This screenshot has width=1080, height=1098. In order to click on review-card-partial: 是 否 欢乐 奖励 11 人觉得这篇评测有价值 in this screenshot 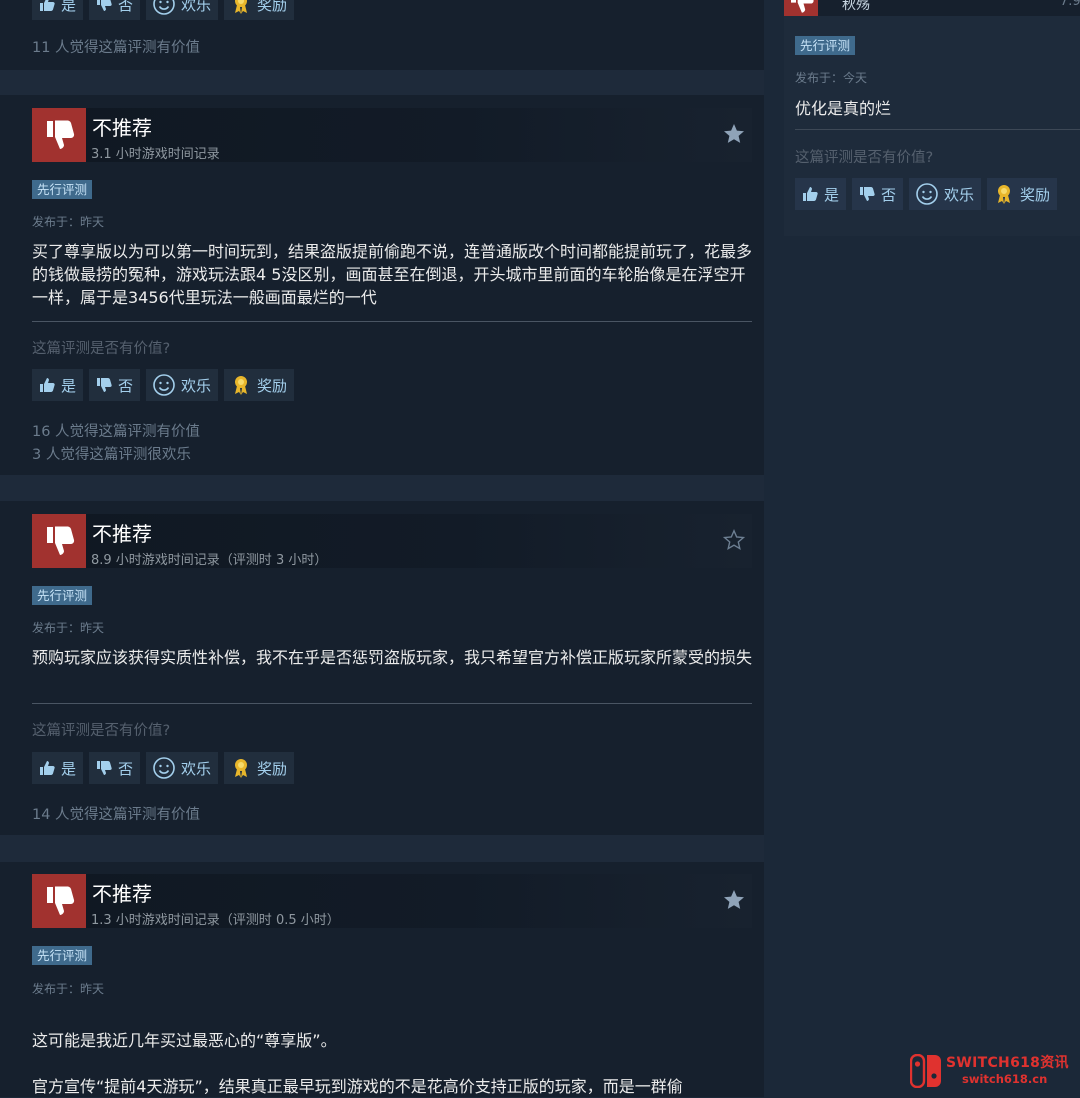, I will do `click(382, 35)`.